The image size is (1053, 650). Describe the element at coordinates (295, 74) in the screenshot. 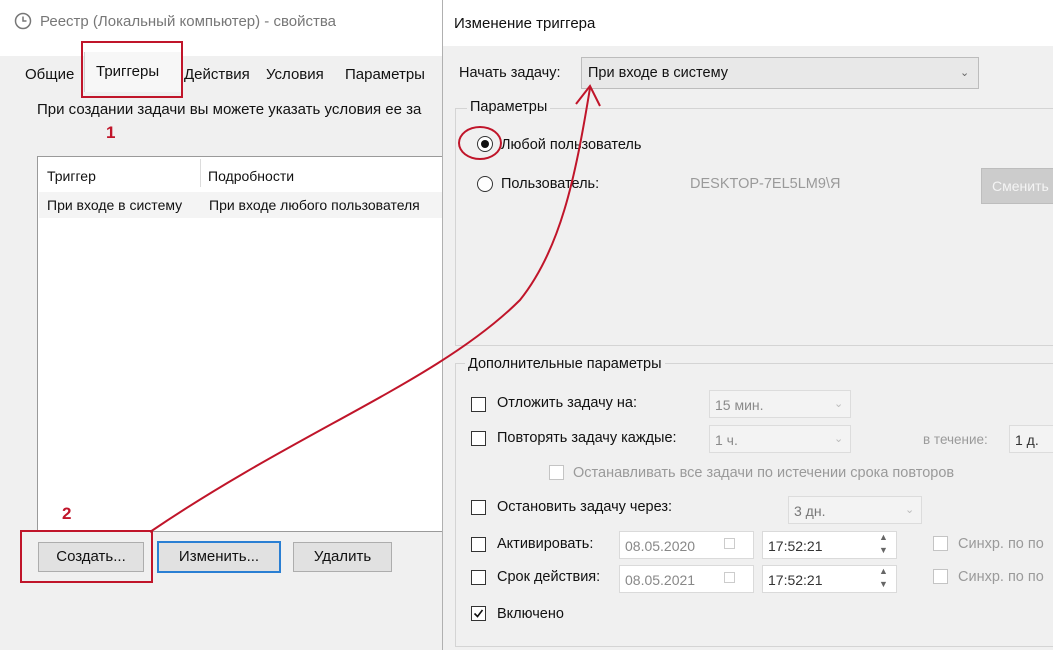

I see `tab-conditions: Условия` at that location.